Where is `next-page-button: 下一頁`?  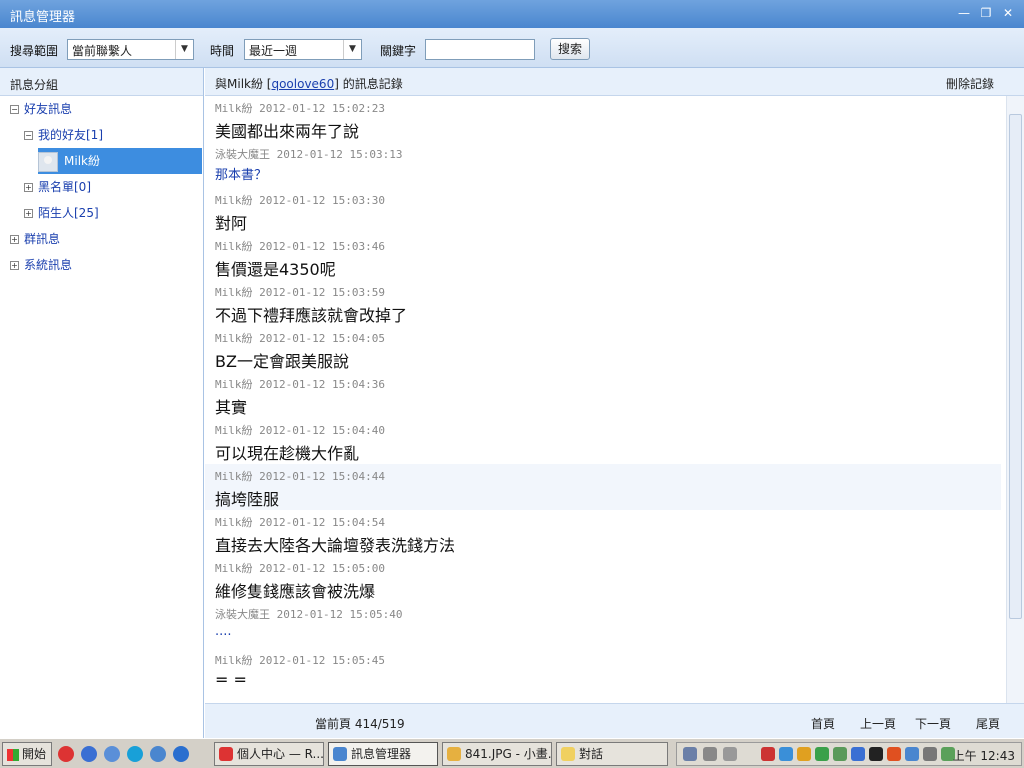
next-page-button: 下一頁 is located at coordinates (933, 723).